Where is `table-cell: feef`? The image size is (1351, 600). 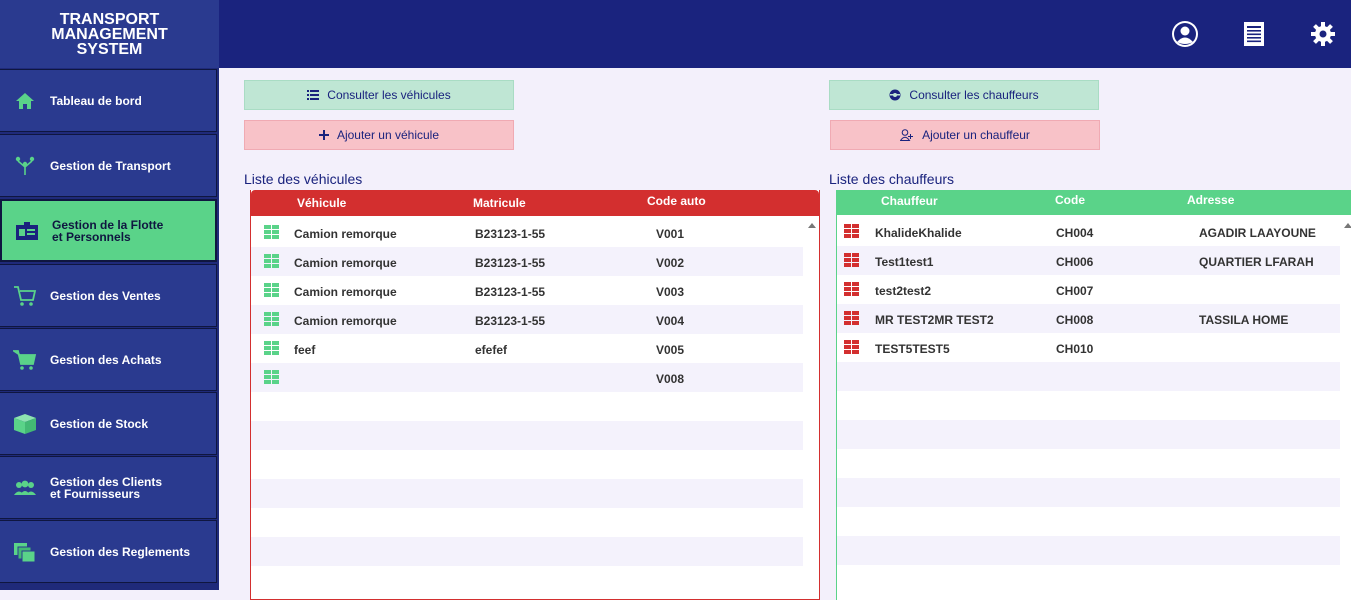 table-cell: feef is located at coordinates (305, 350).